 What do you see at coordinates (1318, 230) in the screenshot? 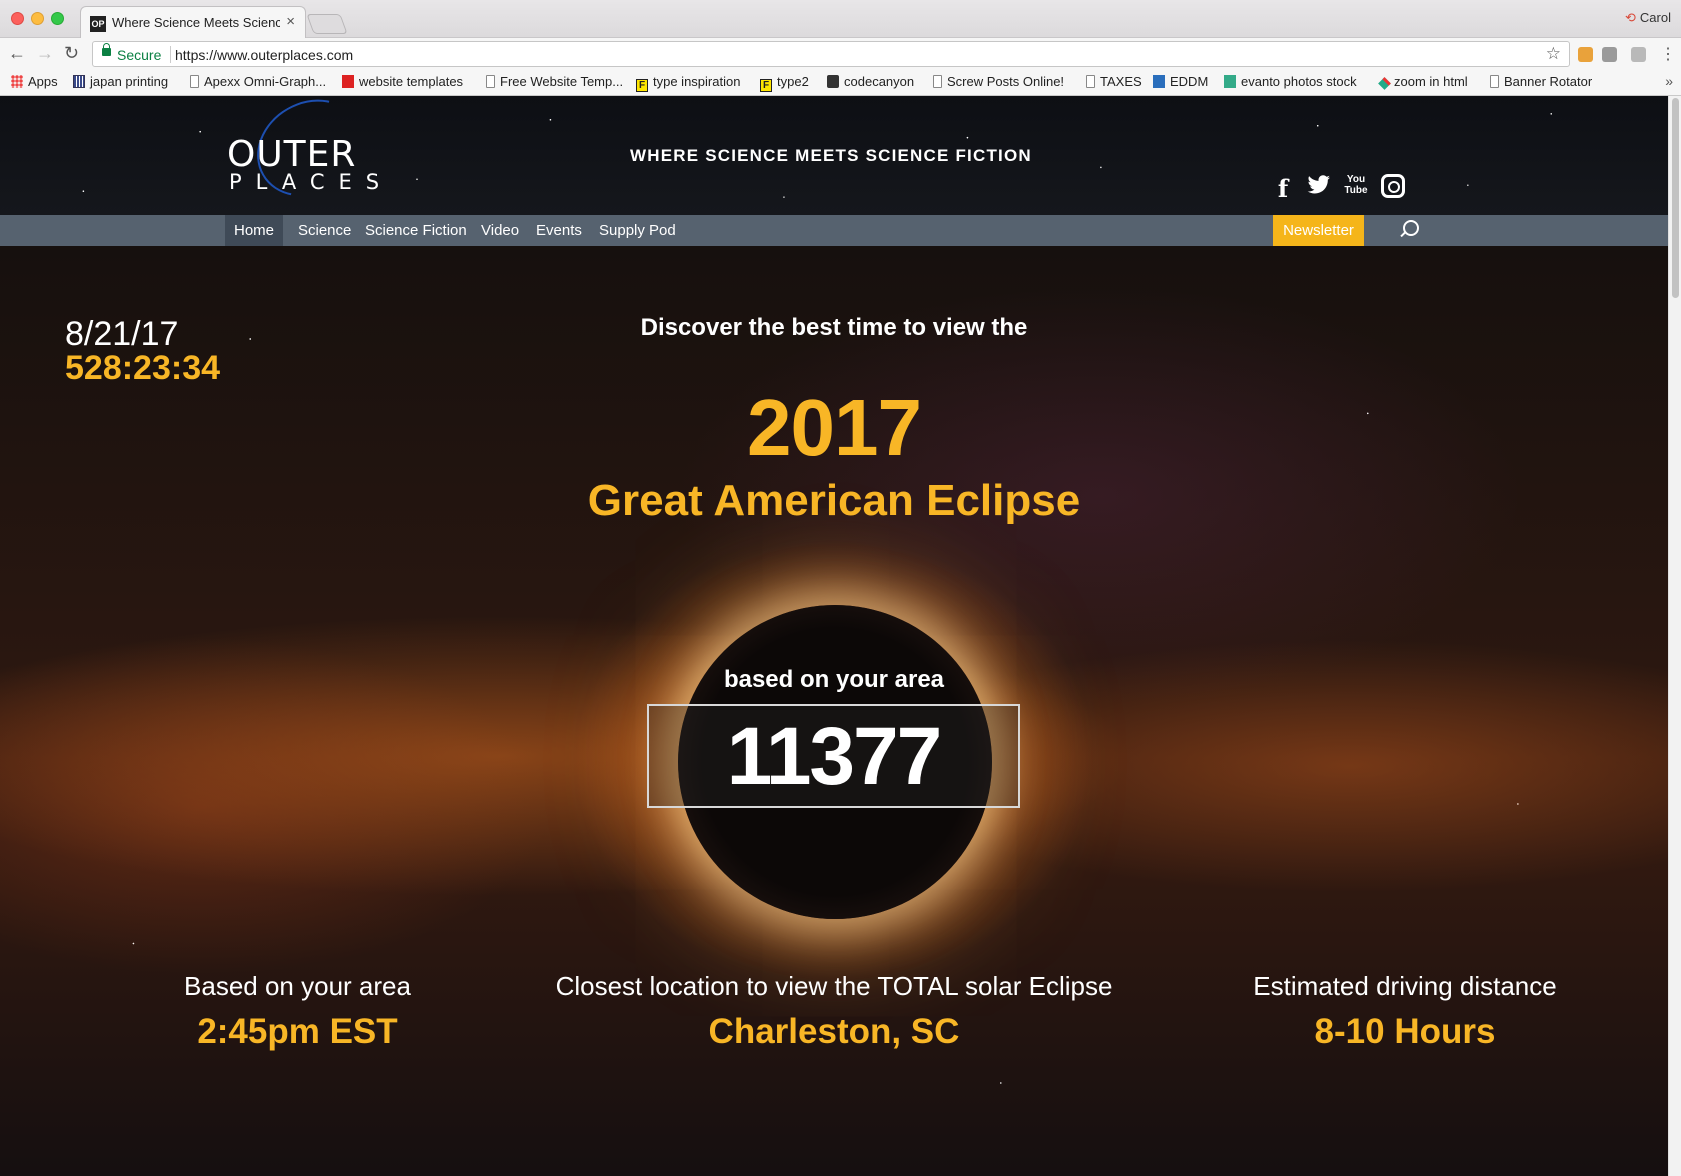
I see `newsletter-button: Newsletter` at bounding box center [1318, 230].